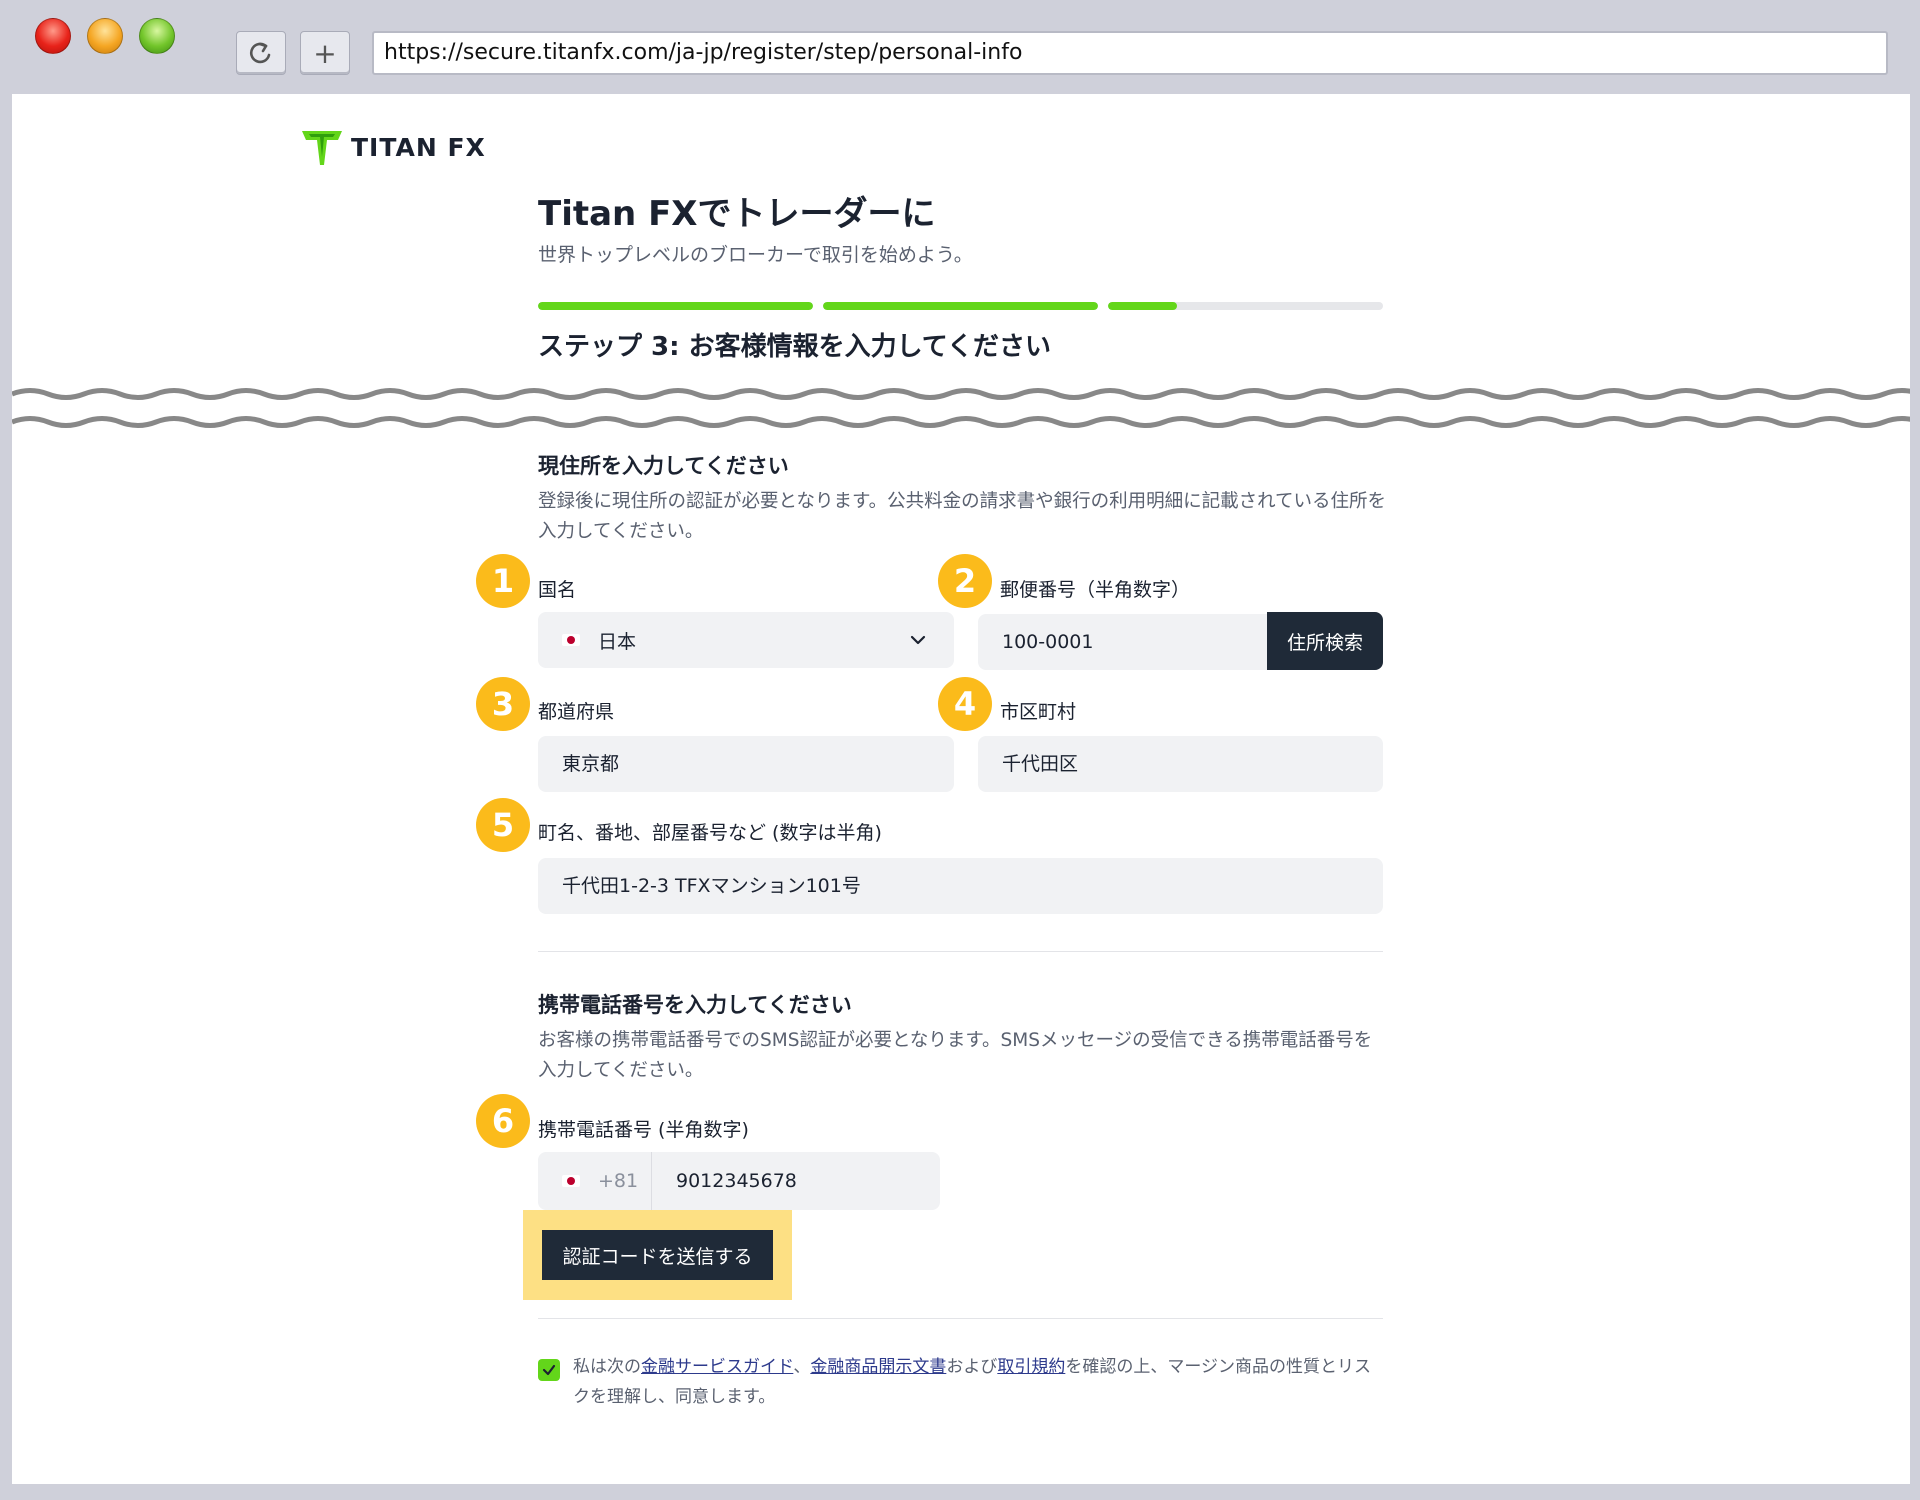 This screenshot has width=1920, height=1500. I want to click on page-subtitle: 世界トップレベルのブローカーで取引を始めよう。, so click(755, 255).